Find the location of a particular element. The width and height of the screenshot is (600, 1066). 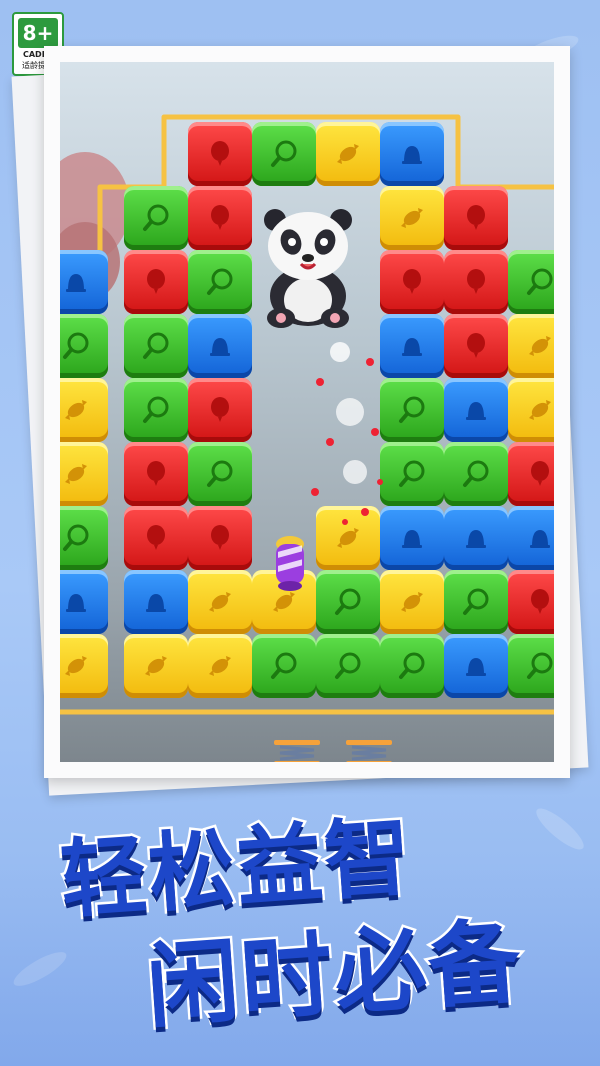

sparkle-effect is located at coordinates (347, 433).